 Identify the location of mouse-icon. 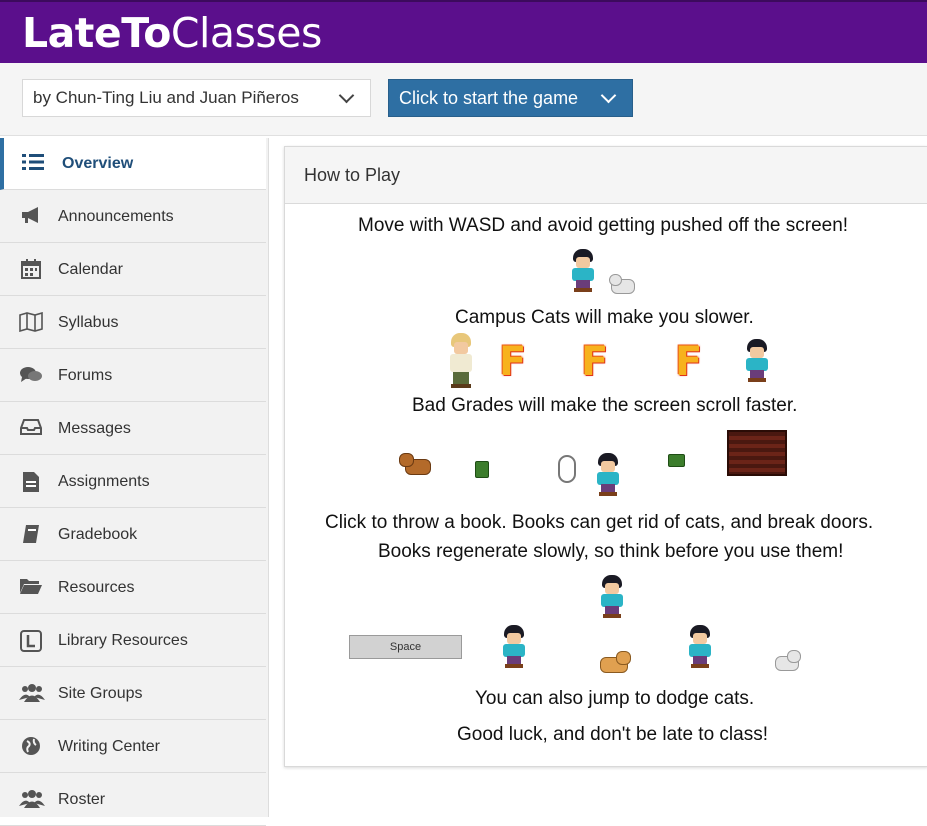
(567, 469).